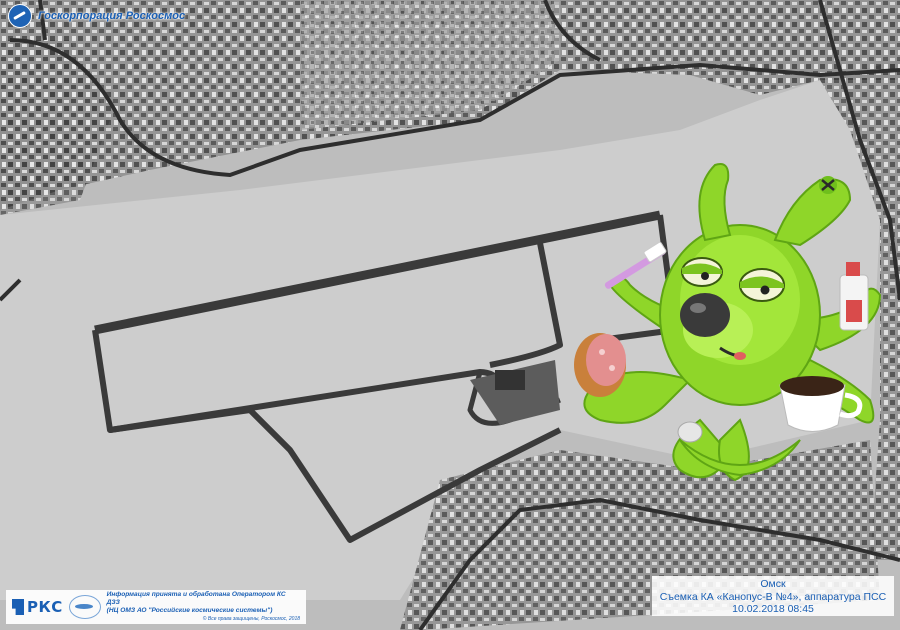 The width and height of the screenshot is (900, 630). What do you see at coordinates (773, 609) in the screenshot?
I see `caption-datetime: 10.02.2018 08:45` at bounding box center [773, 609].